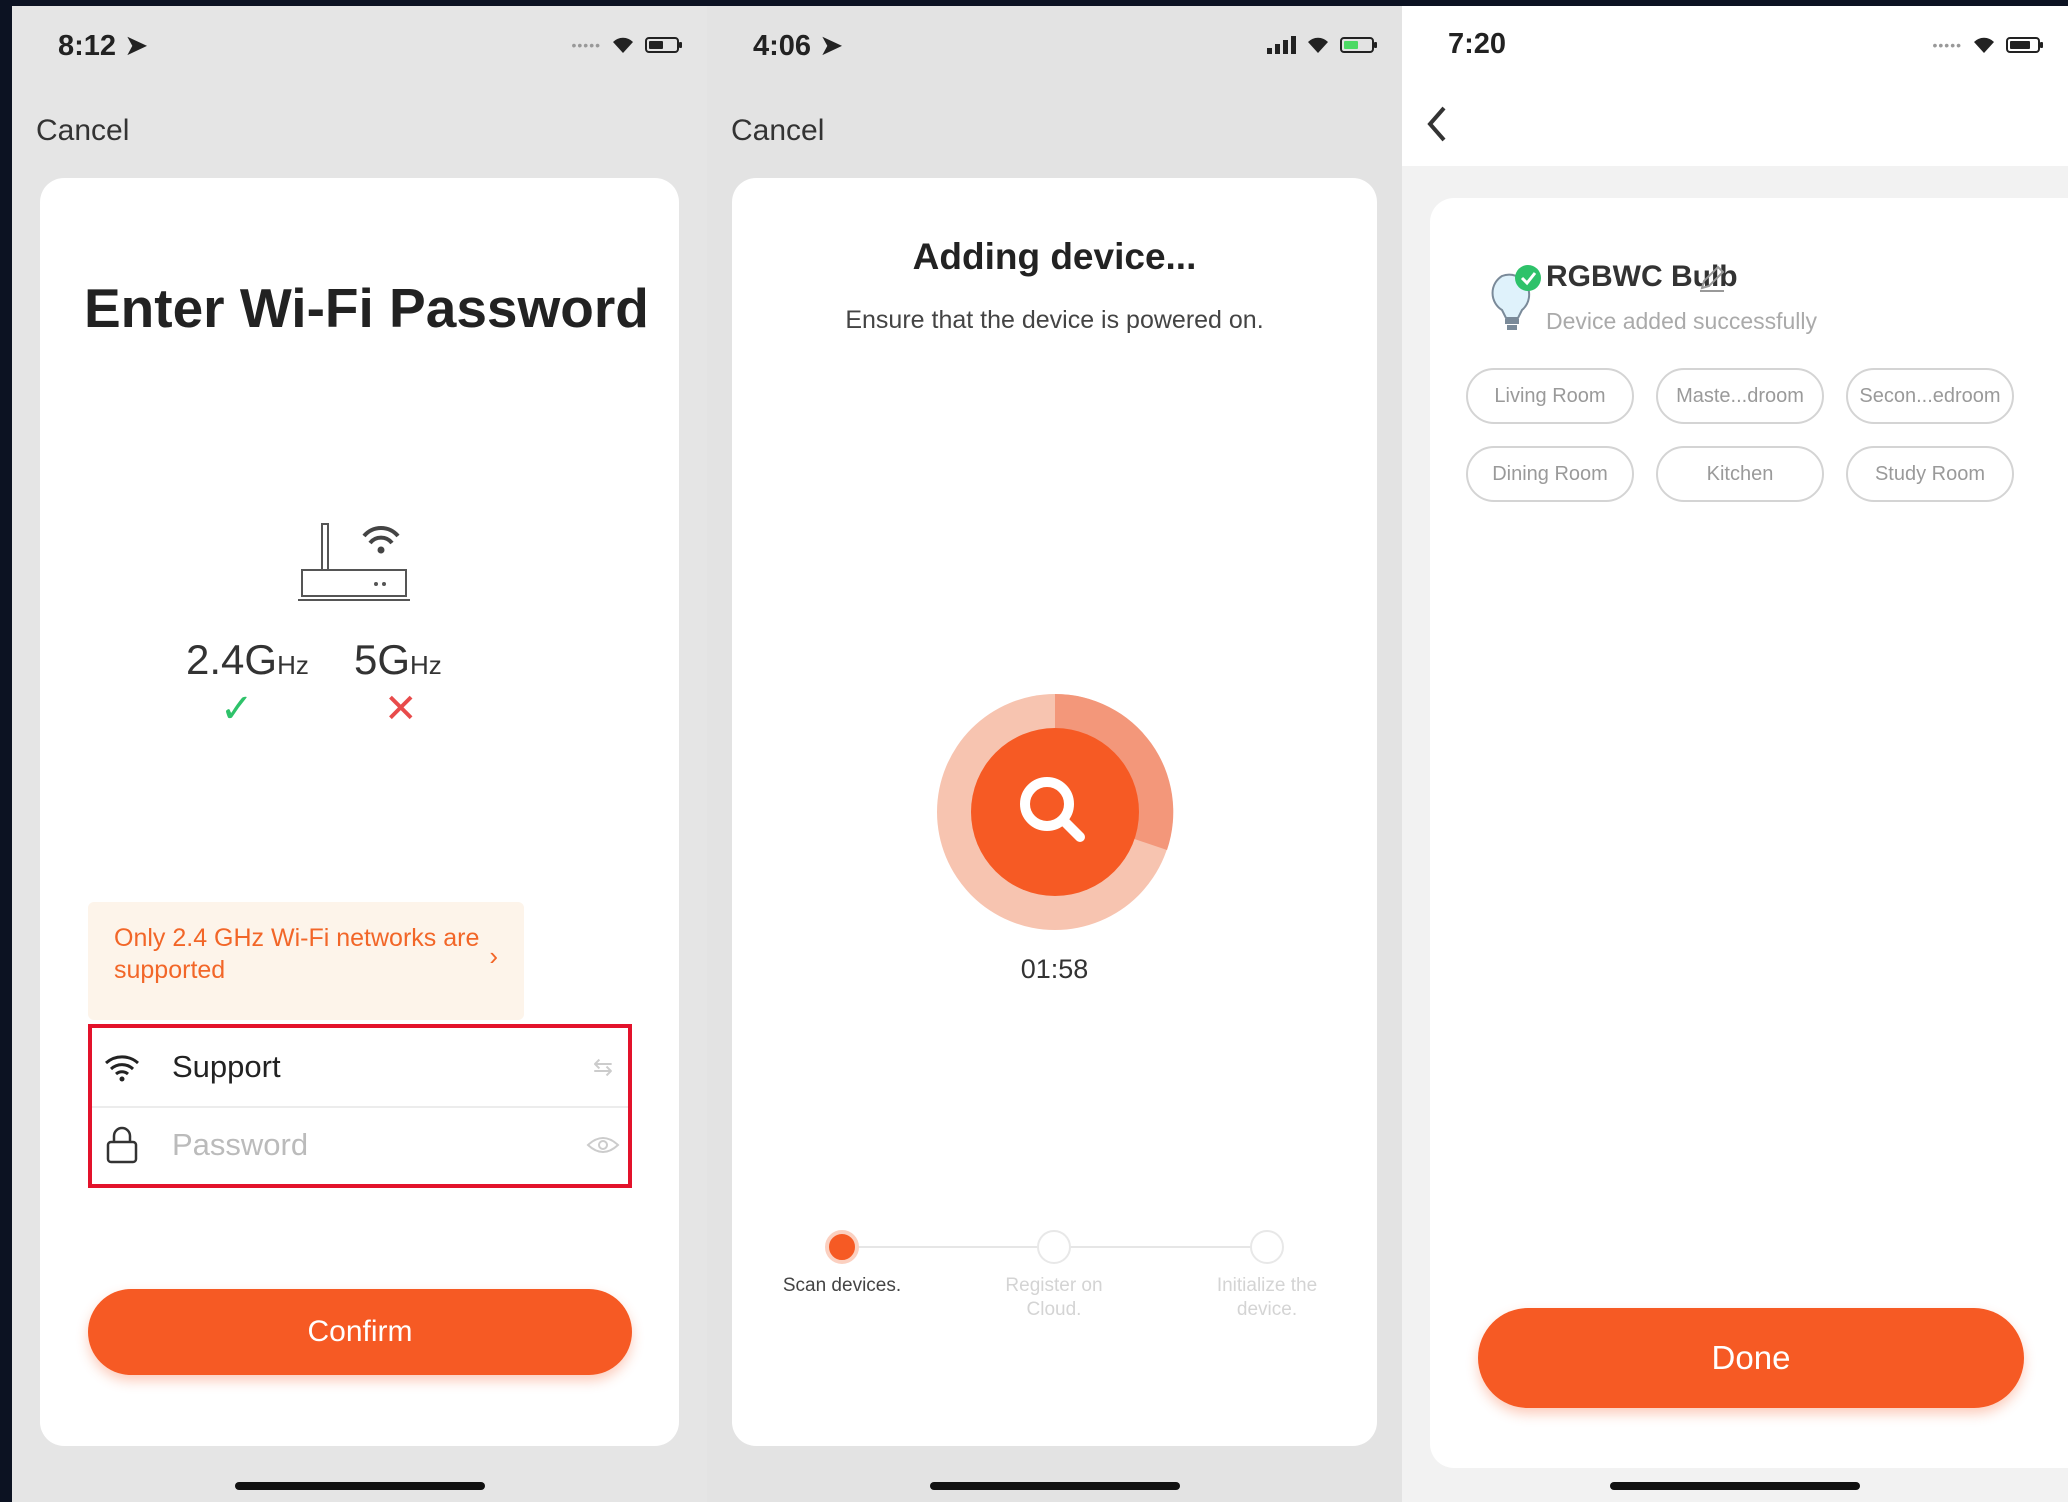 The height and width of the screenshot is (1502, 2068). I want to click on edit-pencil-icon, so click(1712, 278).